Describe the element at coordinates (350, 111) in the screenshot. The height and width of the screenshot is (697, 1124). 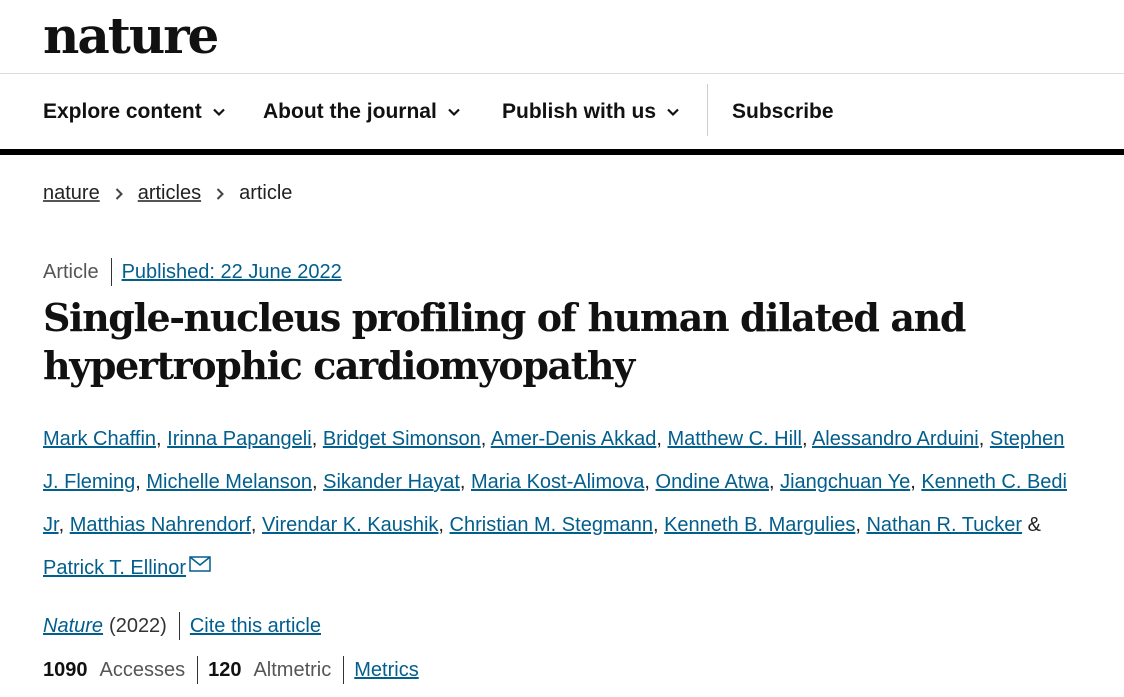
I see `nav-about-the-journal-label: About the journal` at that location.